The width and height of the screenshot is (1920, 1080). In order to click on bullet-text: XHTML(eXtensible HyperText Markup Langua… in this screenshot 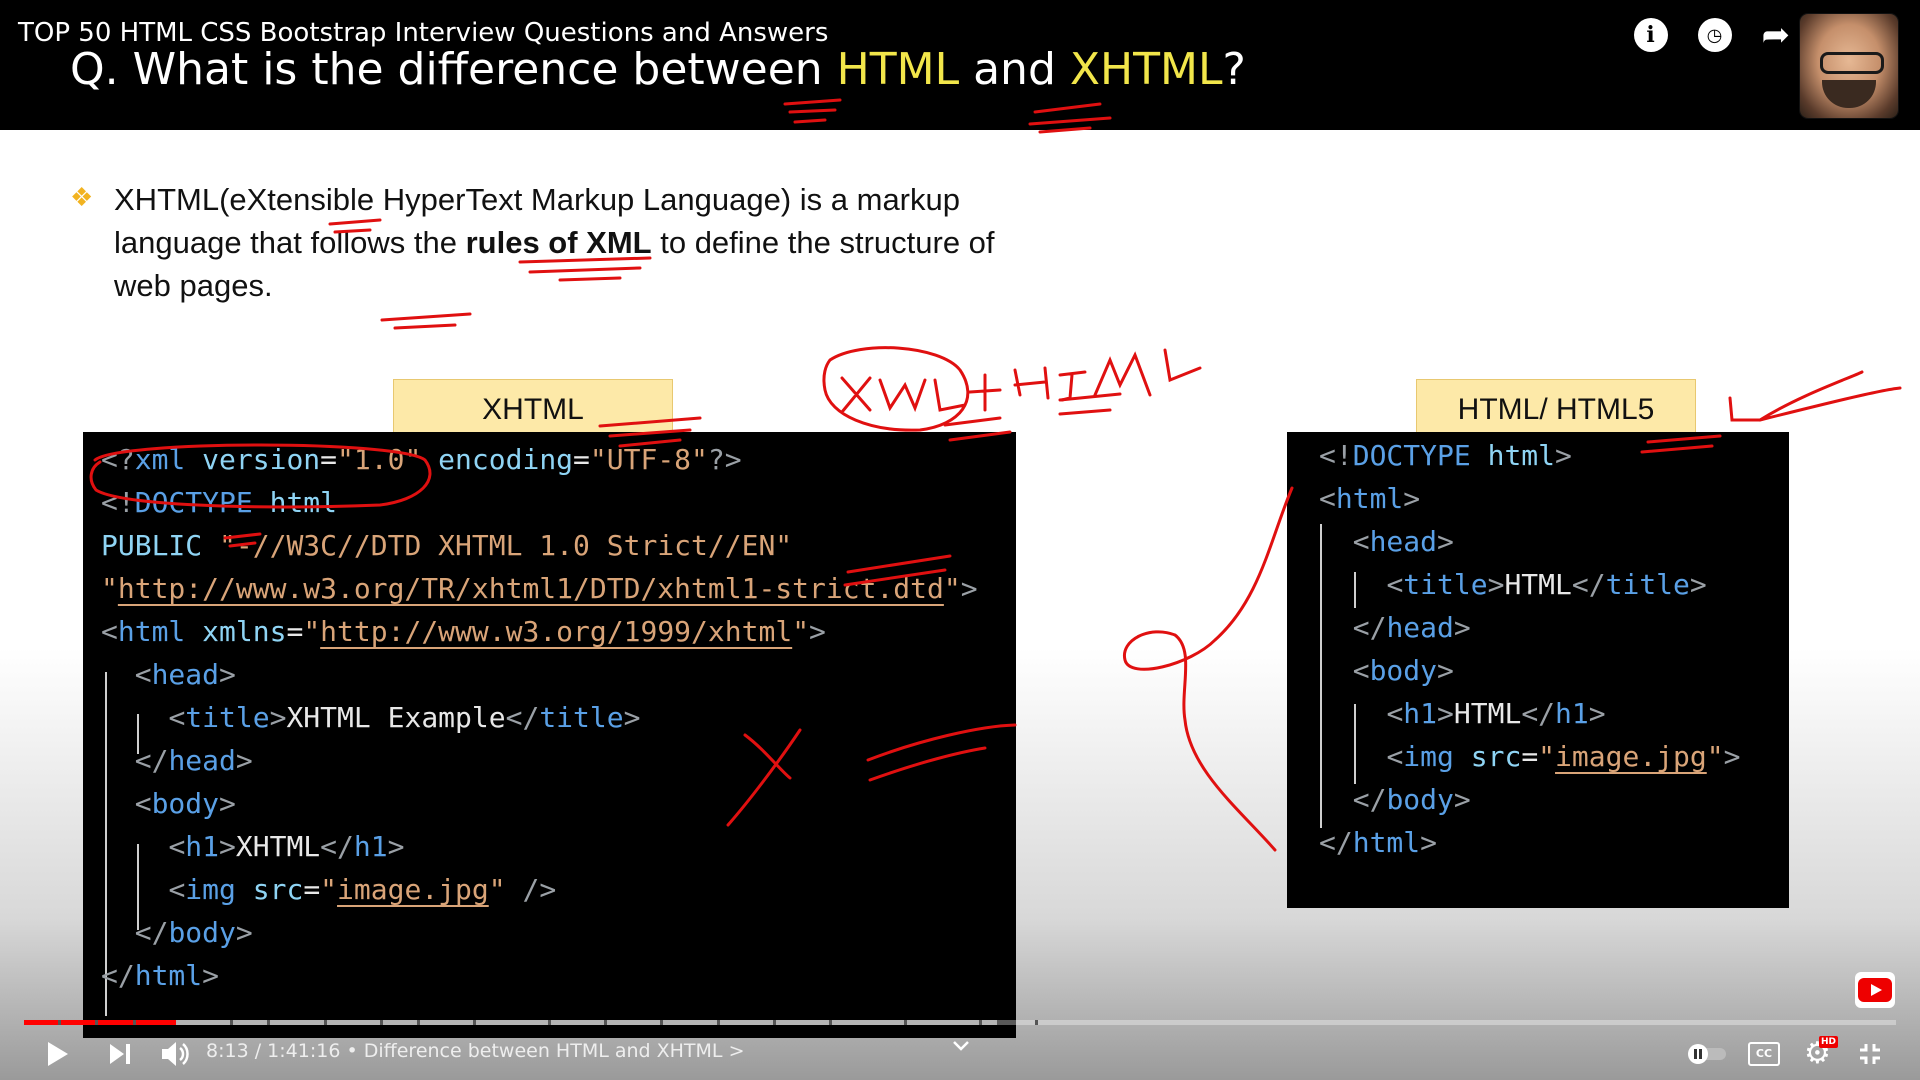, I will do `click(567, 242)`.